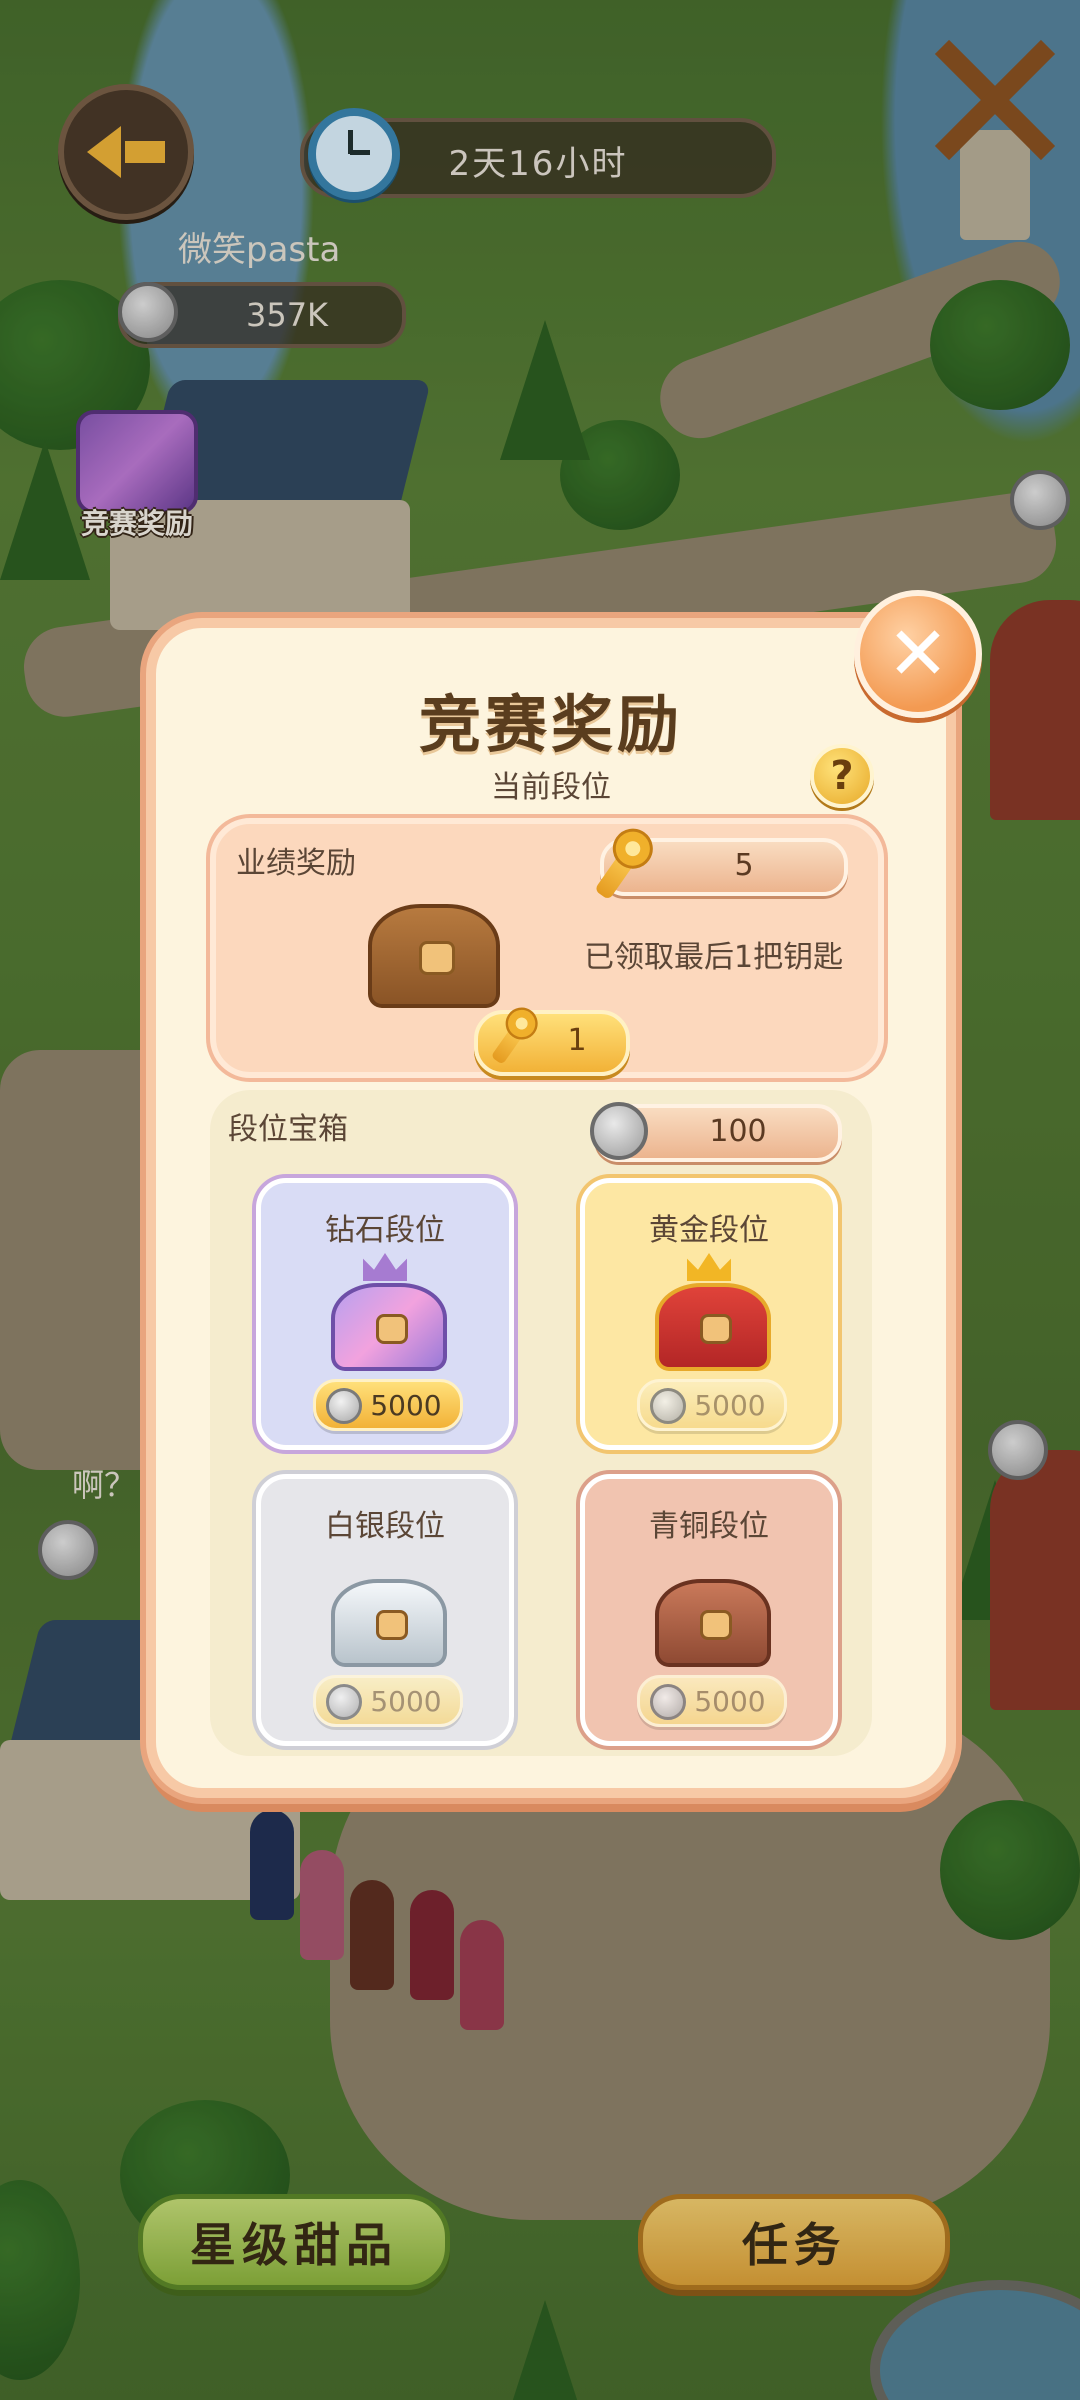 The image size is (1080, 2400). I want to click on performance-reward-label: 业绩奖励, so click(296, 863).